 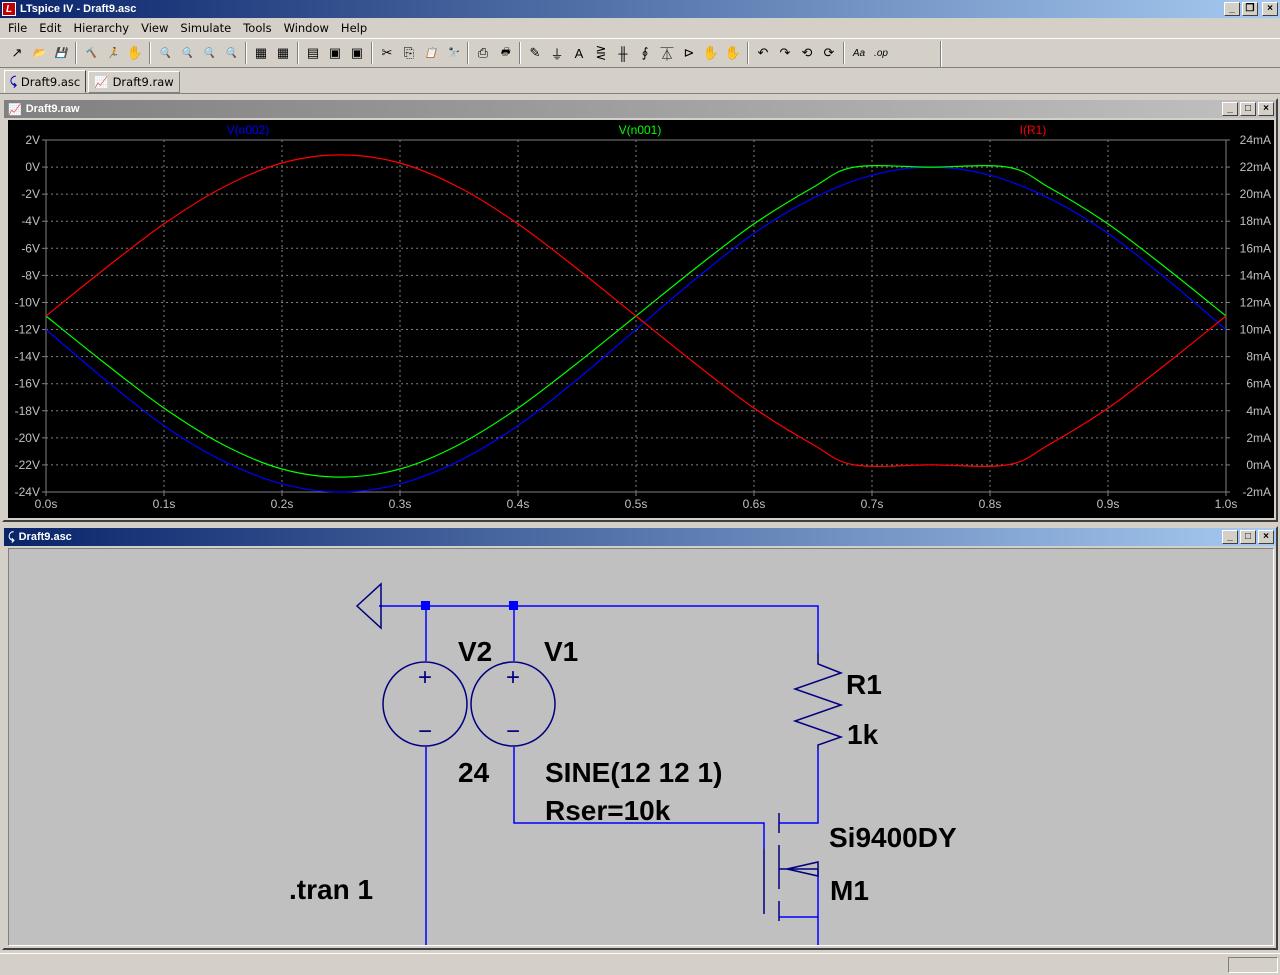 I want to click on window-title: LTspice IV - Draft9.asc, so click(x=78, y=9).